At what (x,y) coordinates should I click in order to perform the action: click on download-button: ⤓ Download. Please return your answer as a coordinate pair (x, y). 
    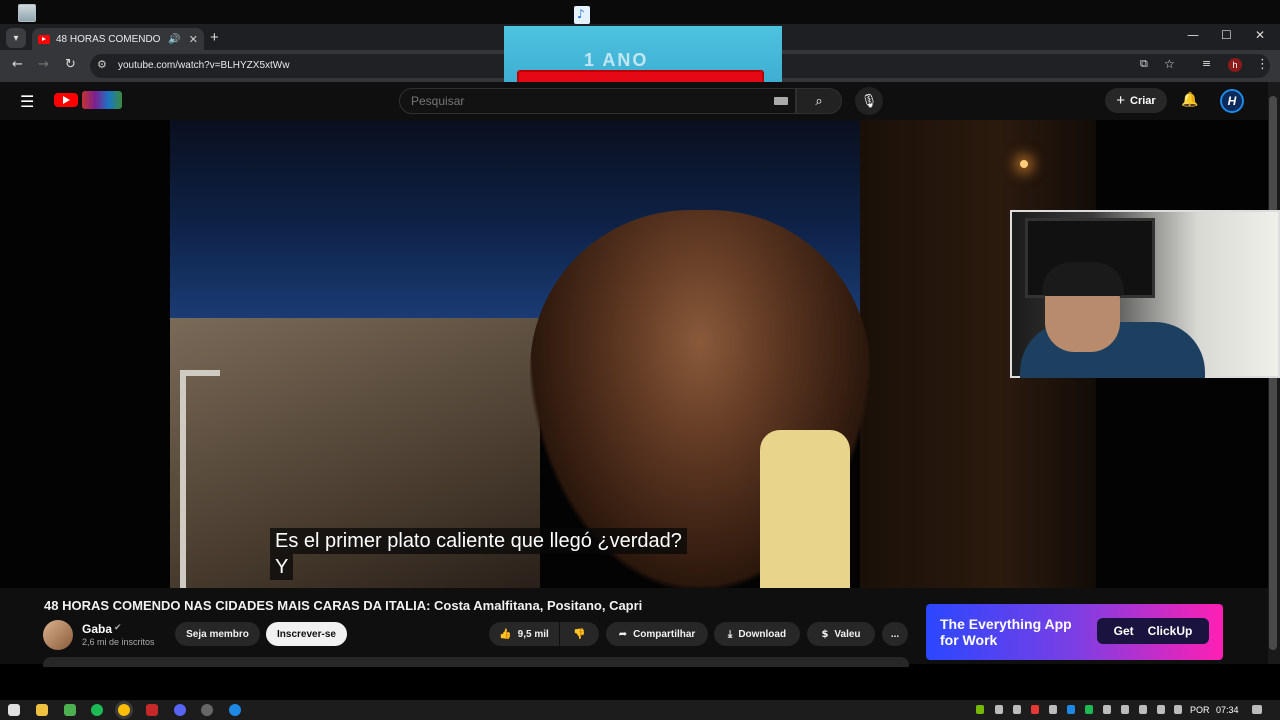
    Looking at the image, I should click on (757, 634).